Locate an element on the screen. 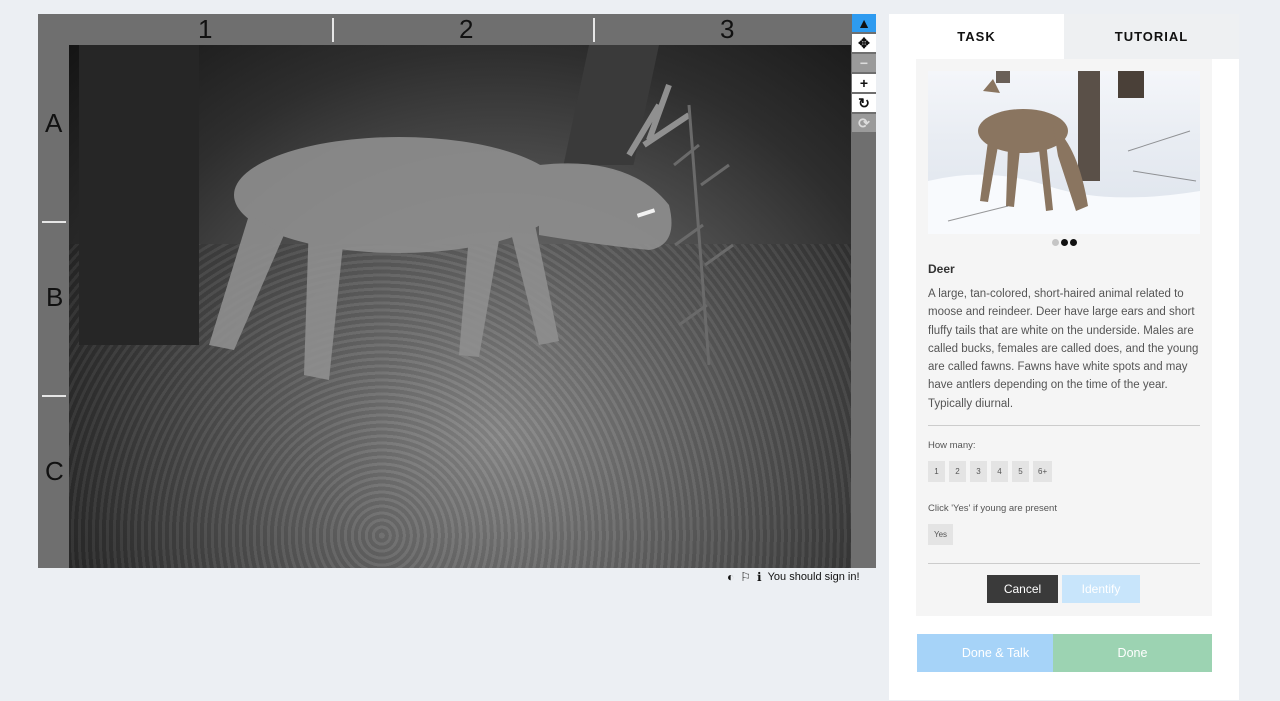  how-many-option: 5 is located at coordinates (1020, 471).